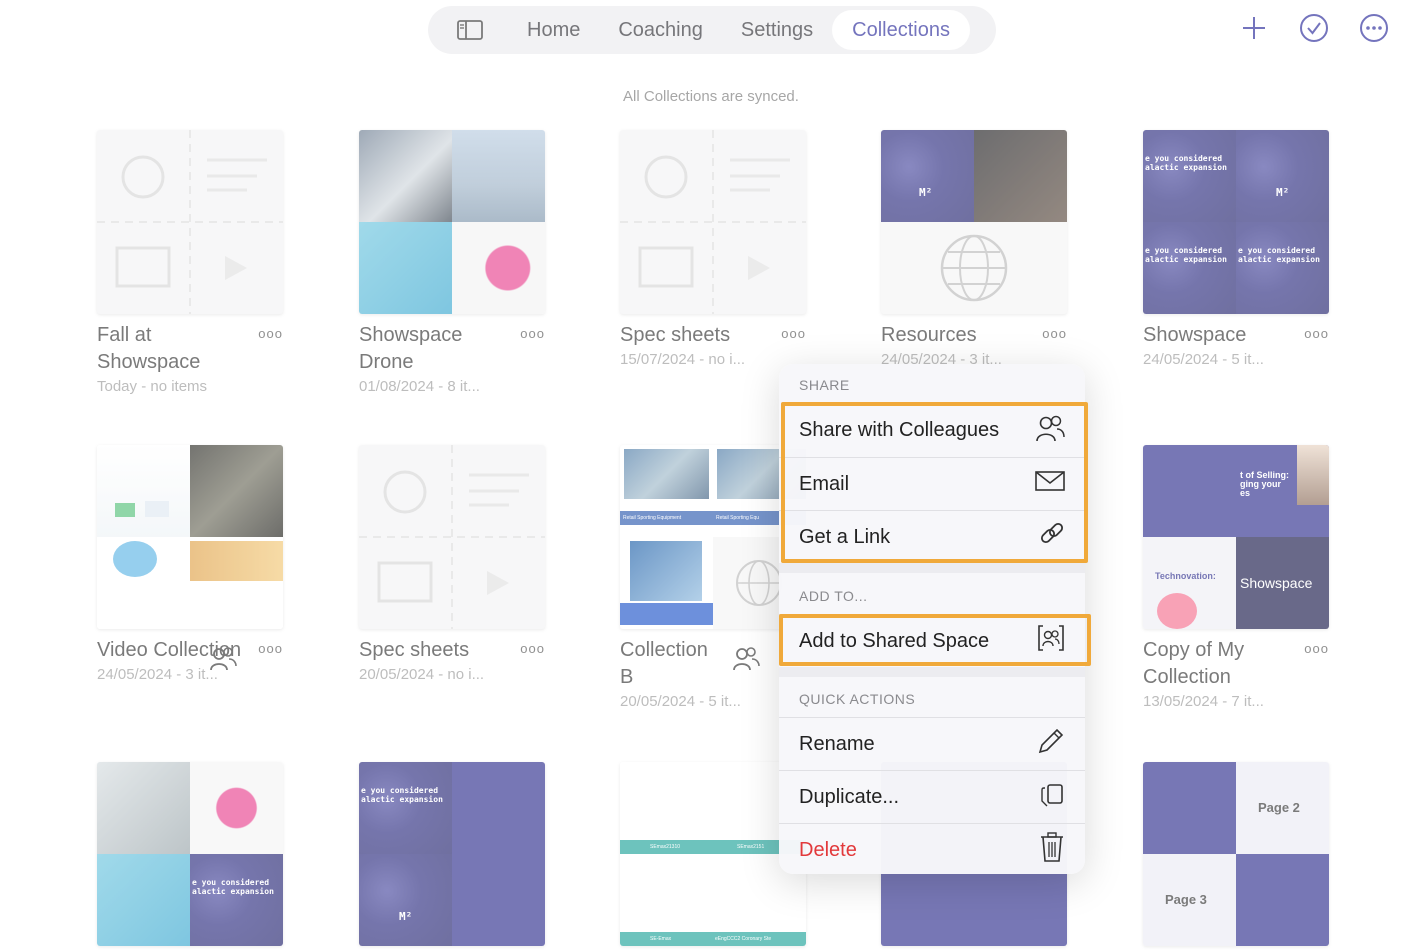 The width and height of the screenshot is (1410, 952). I want to click on waterfall-photo, so click(236, 491).